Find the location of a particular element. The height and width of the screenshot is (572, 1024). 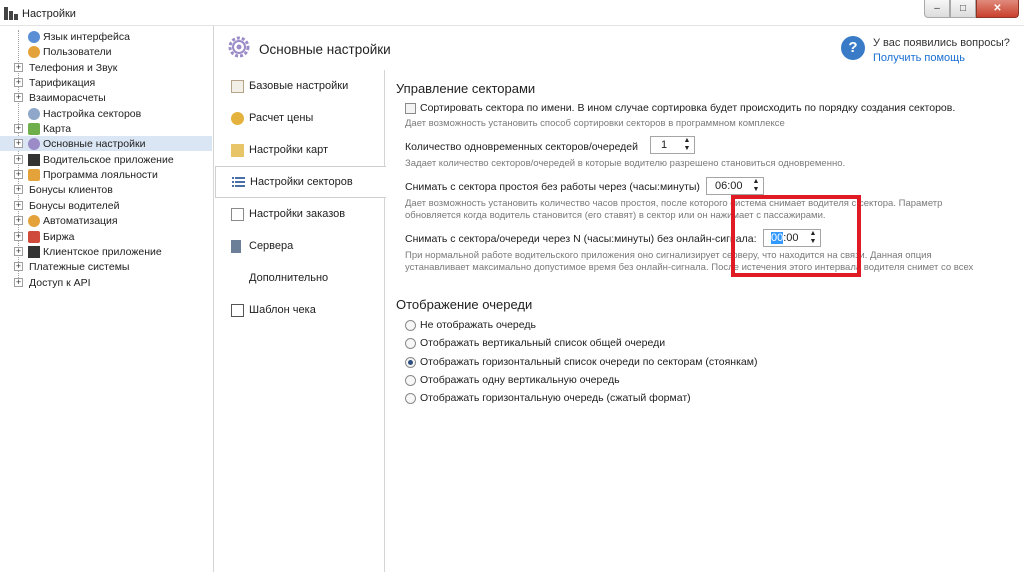

submenu-maps: Настройки карт is located at coordinates (300, 150).